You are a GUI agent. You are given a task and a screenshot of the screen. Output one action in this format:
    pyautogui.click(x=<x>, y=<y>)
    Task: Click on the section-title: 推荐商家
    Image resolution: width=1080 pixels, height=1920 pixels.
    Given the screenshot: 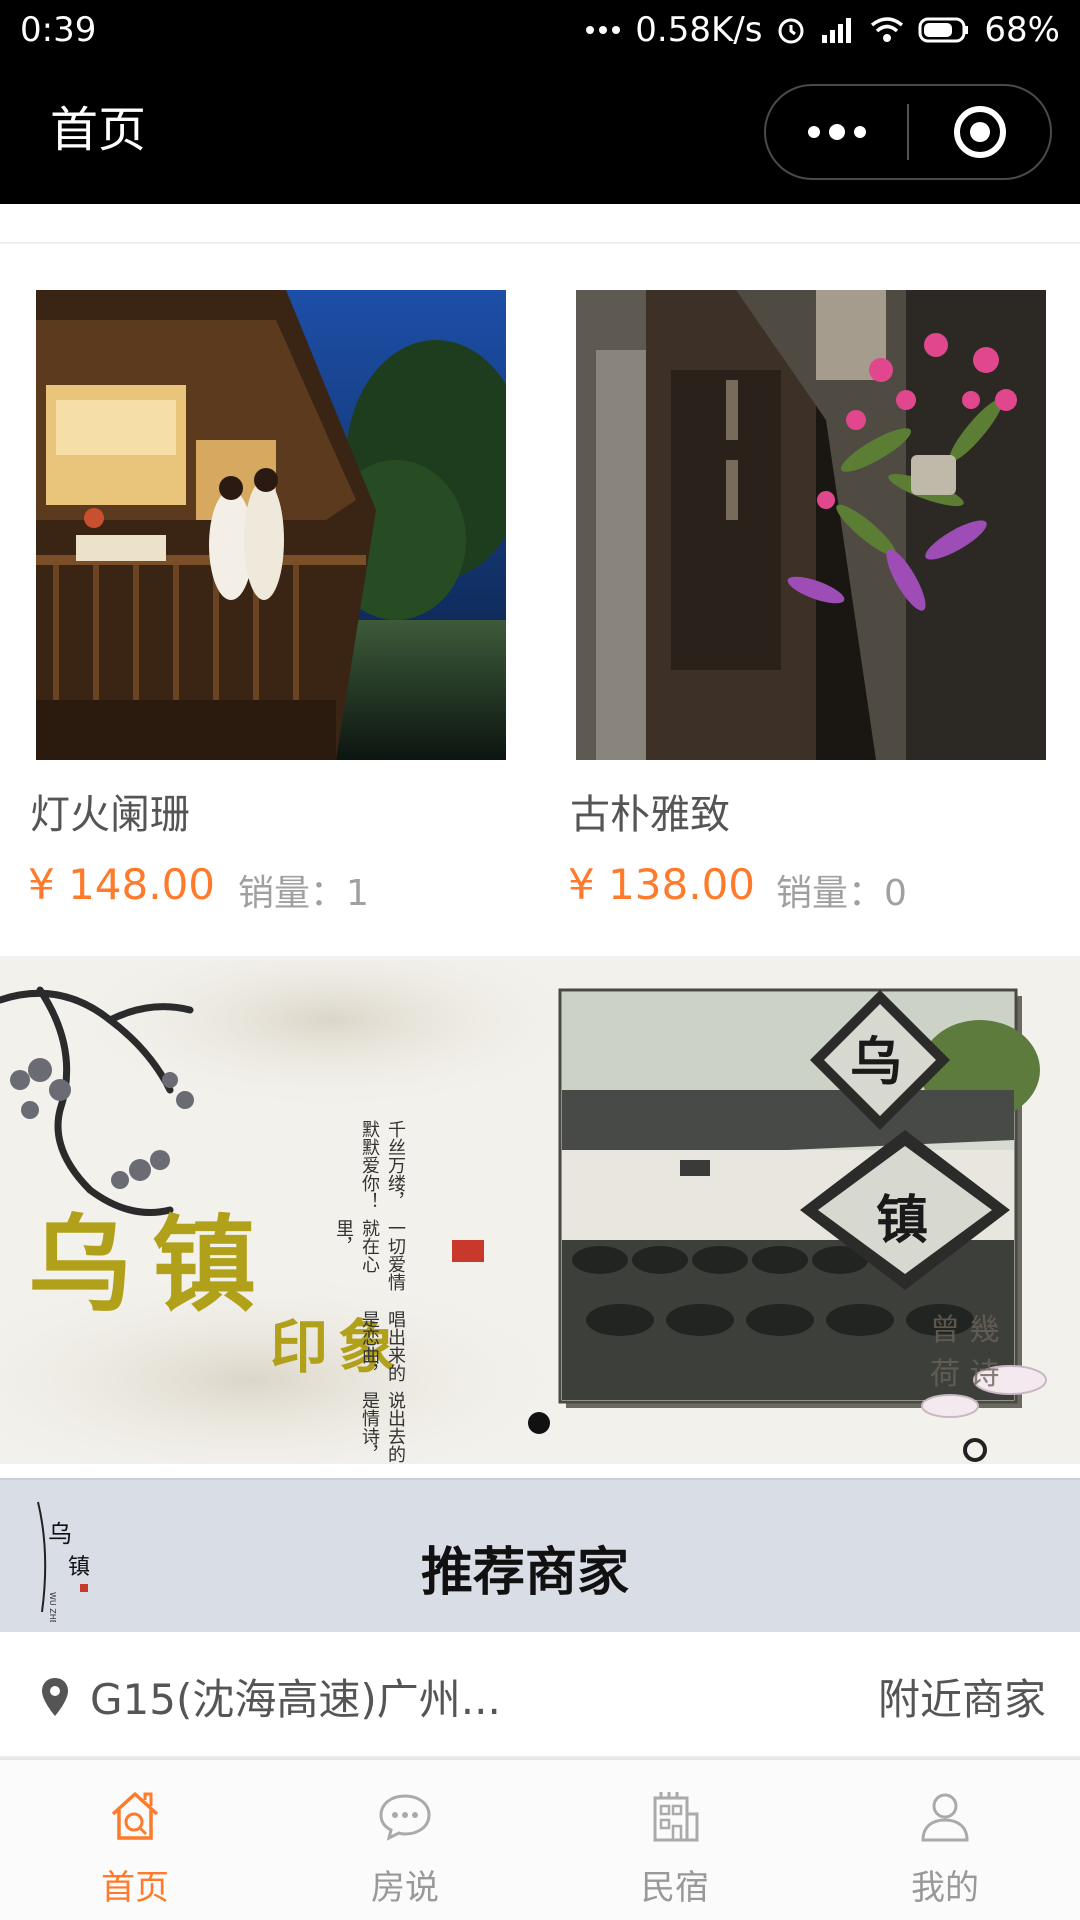 What is the action you would take?
    pyautogui.click(x=524, y=1573)
    